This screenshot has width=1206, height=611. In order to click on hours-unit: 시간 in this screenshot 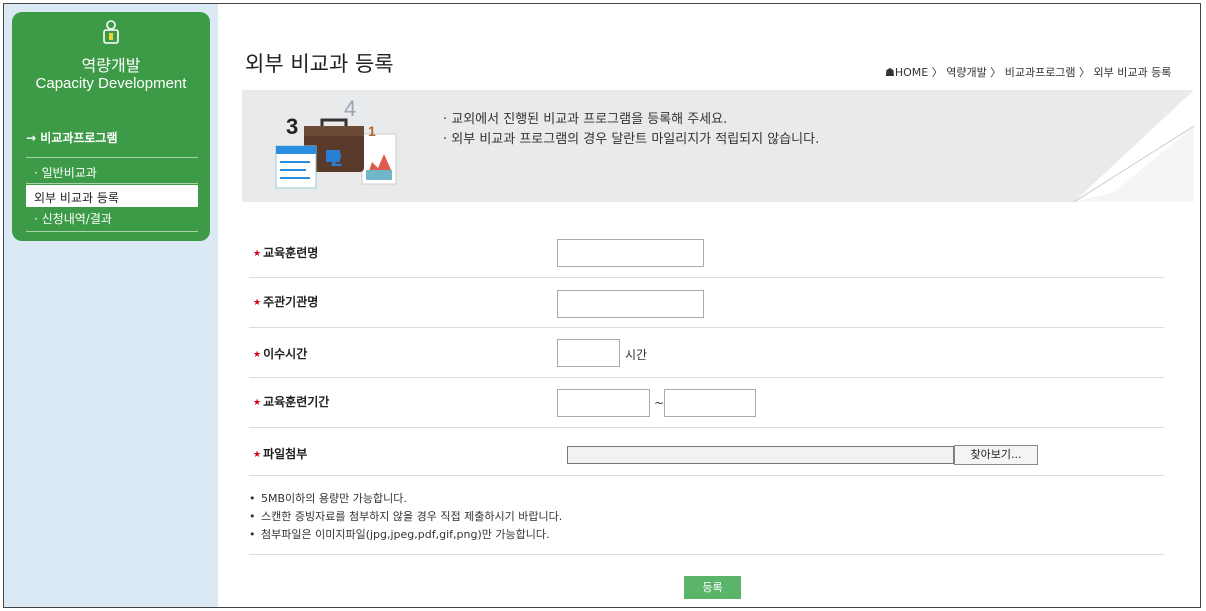, I will do `click(636, 355)`.